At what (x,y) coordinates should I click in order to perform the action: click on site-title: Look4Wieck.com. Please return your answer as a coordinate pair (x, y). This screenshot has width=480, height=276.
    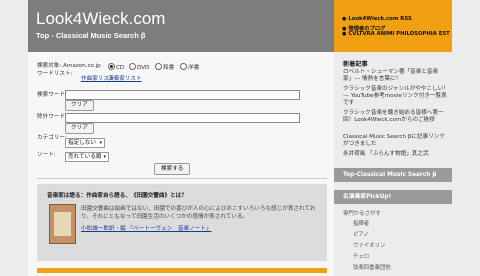
    Looking at the image, I should click on (100, 19).